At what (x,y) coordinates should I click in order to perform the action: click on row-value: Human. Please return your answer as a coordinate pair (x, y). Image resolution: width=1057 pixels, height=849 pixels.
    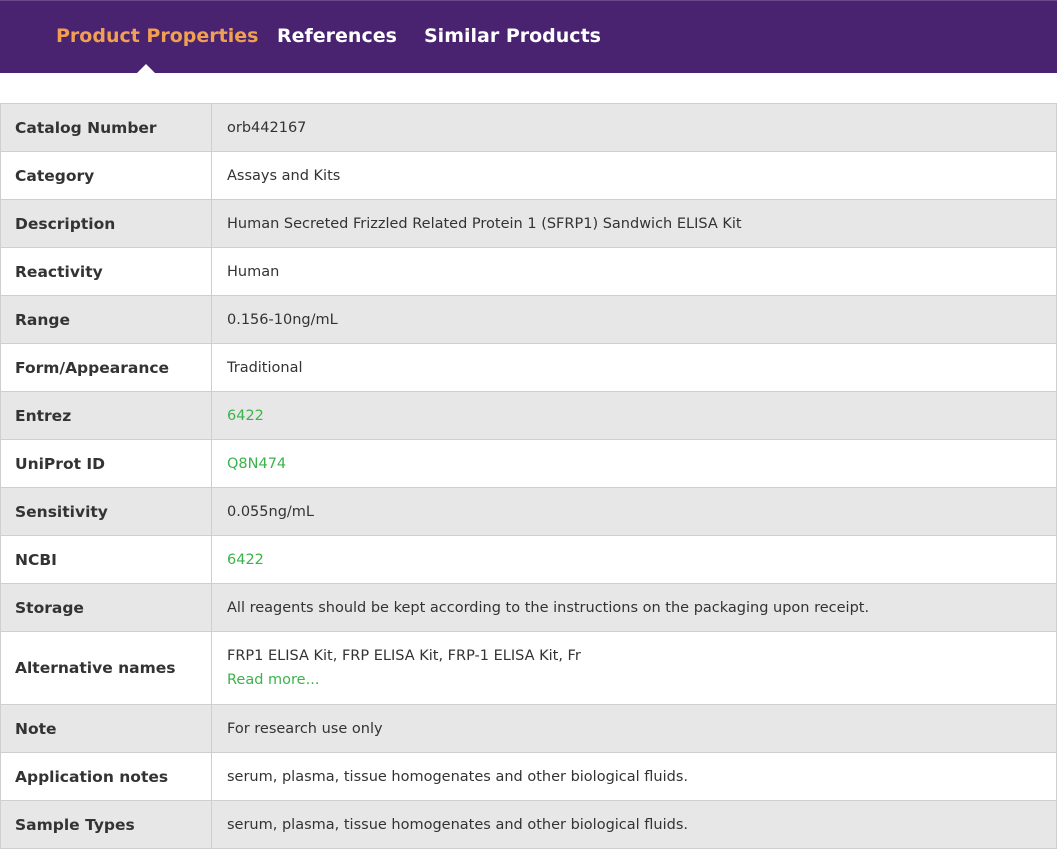
    Looking at the image, I should click on (634, 271).